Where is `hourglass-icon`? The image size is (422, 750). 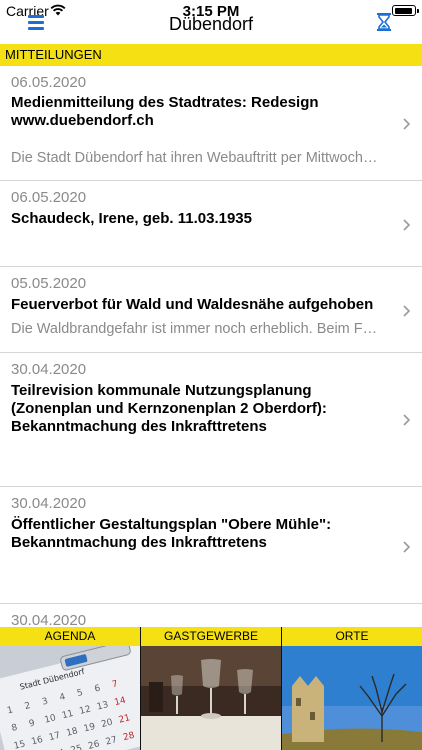 hourglass-icon is located at coordinates (384, 22).